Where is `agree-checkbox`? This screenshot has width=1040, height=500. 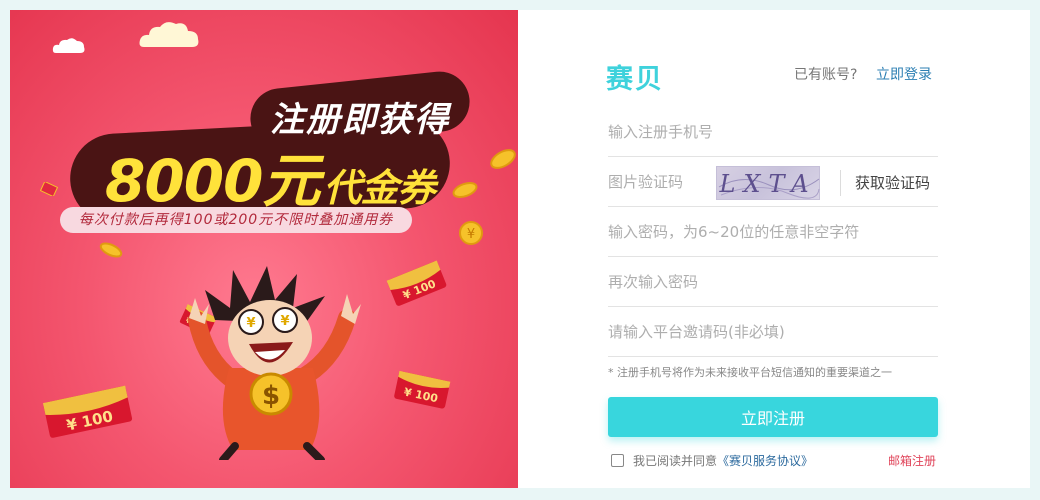
agree-checkbox is located at coordinates (617, 460).